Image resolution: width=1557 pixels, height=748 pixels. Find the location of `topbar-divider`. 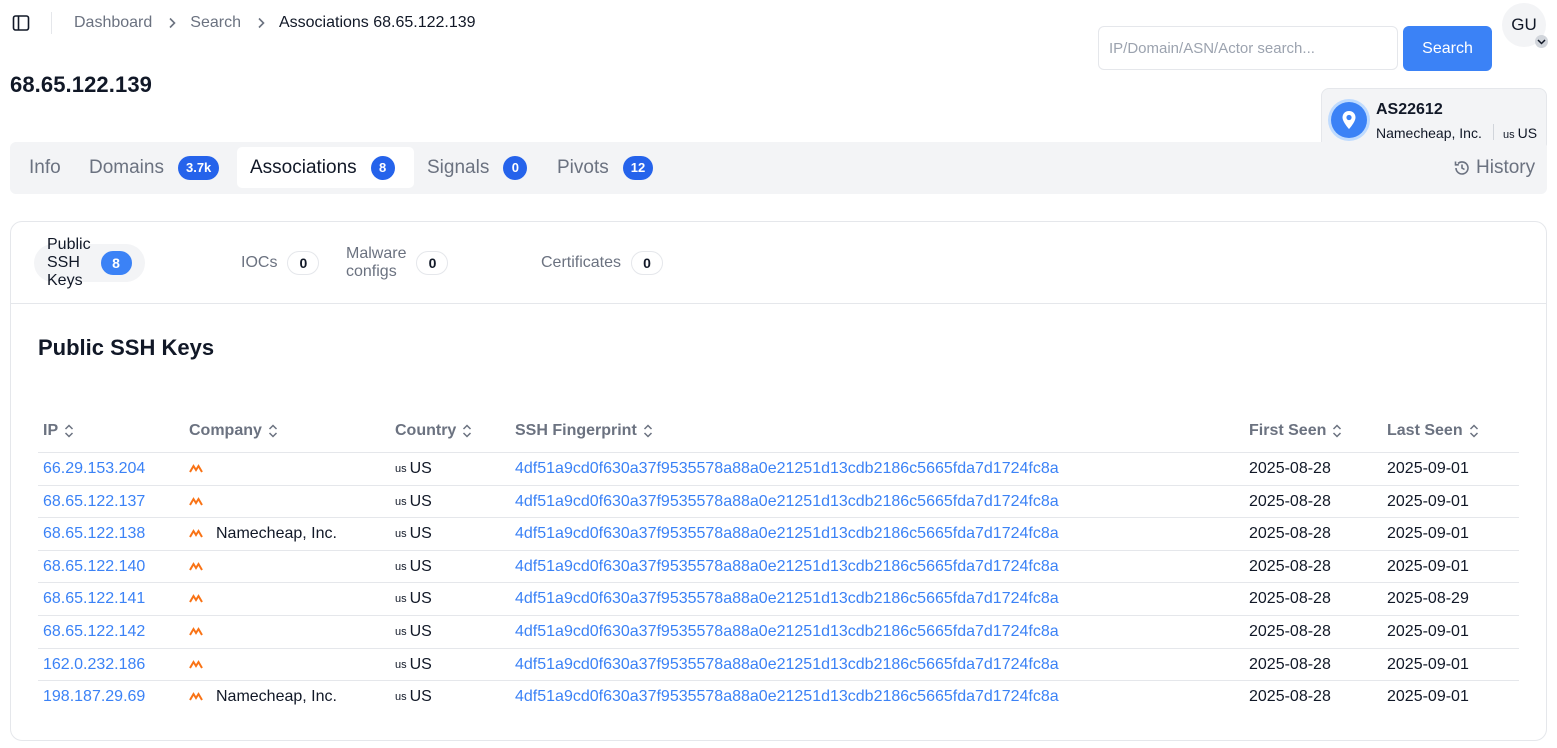

topbar-divider is located at coordinates (51, 23).